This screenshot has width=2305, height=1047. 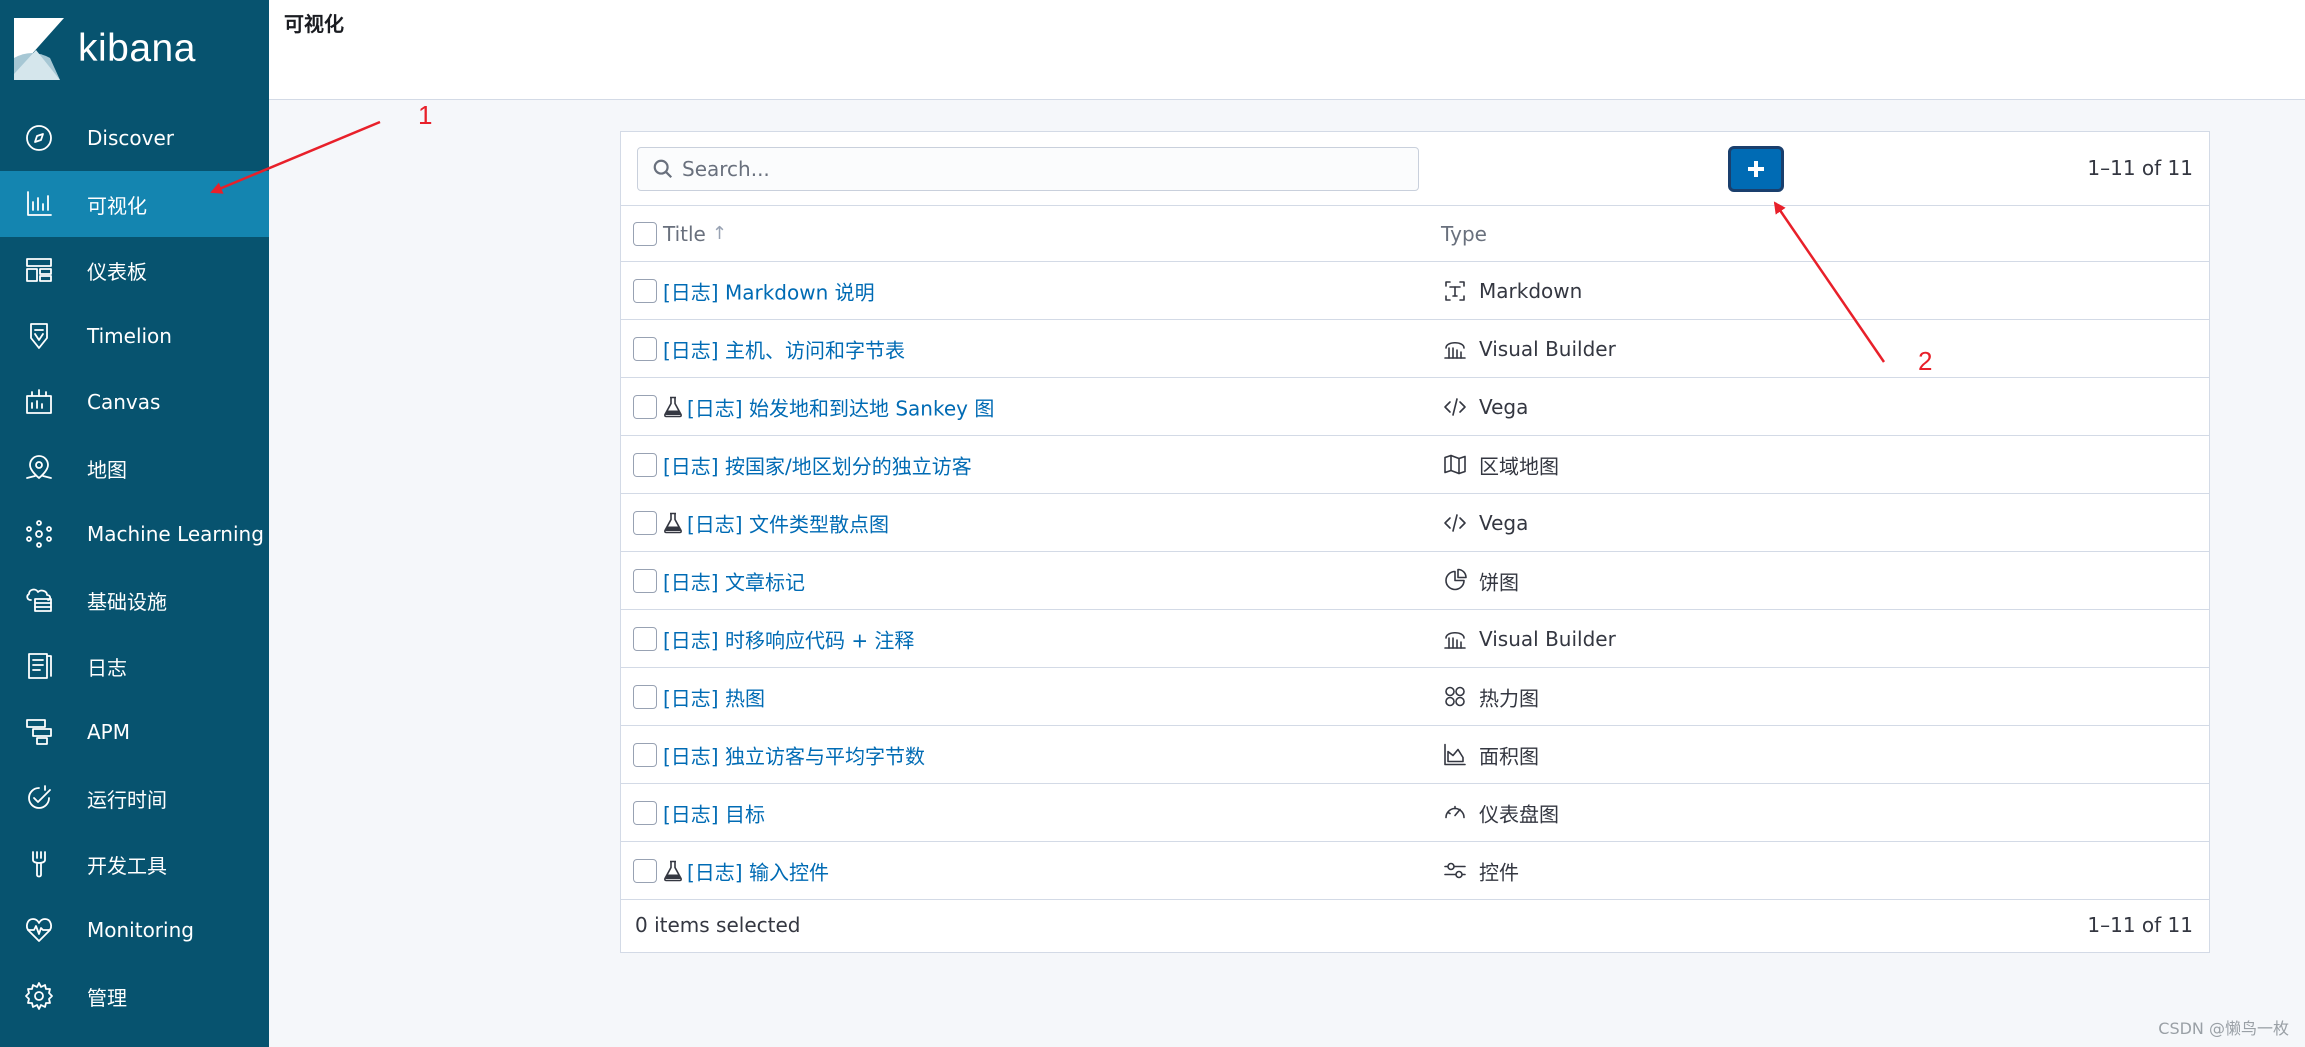 What do you see at coordinates (39, 732) in the screenshot?
I see `apm-icon` at bounding box center [39, 732].